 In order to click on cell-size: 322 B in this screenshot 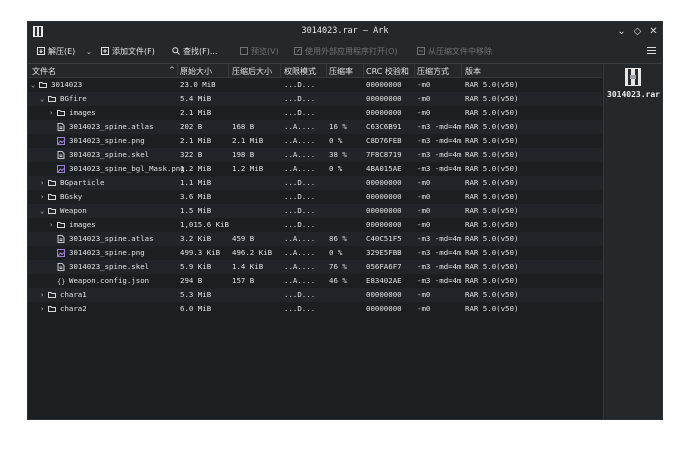, I will do `click(191, 154)`.